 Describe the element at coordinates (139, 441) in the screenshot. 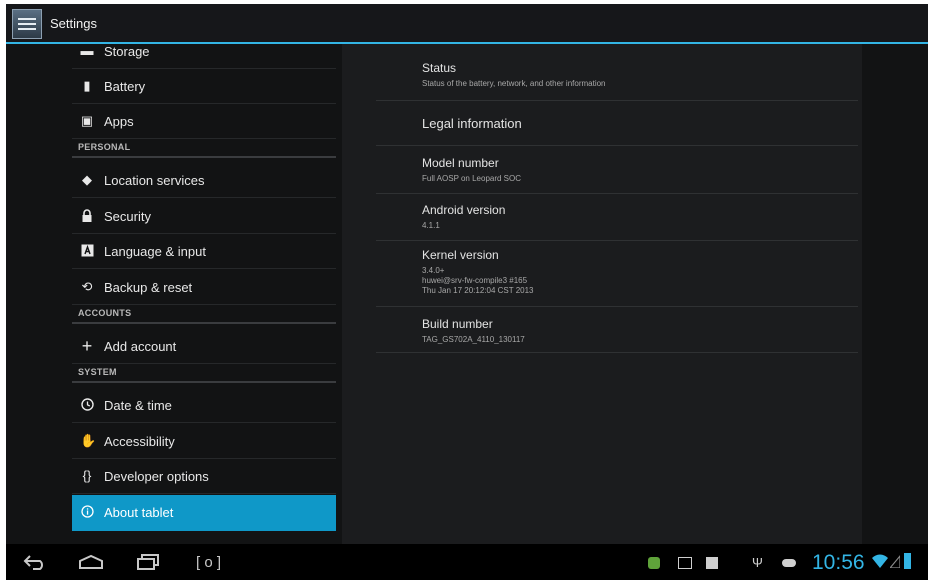

I see `sidebar-item-label: Accessibility` at that location.